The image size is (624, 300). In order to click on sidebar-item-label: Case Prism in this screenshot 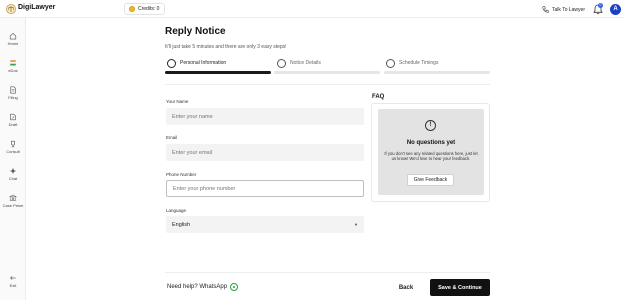, I will do `click(13, 205)`.